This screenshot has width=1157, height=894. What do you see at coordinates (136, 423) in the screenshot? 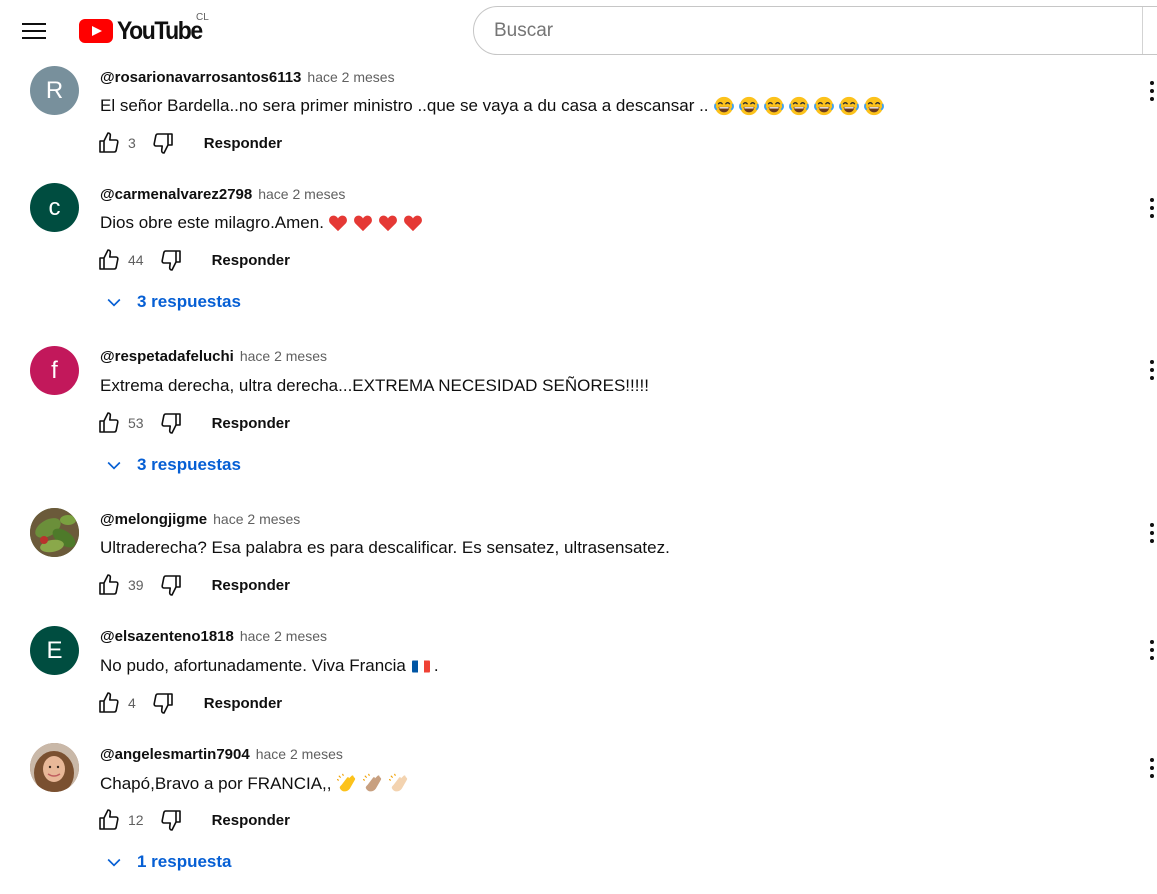
I see `like-count: 53` at bounding box center [136, 423].